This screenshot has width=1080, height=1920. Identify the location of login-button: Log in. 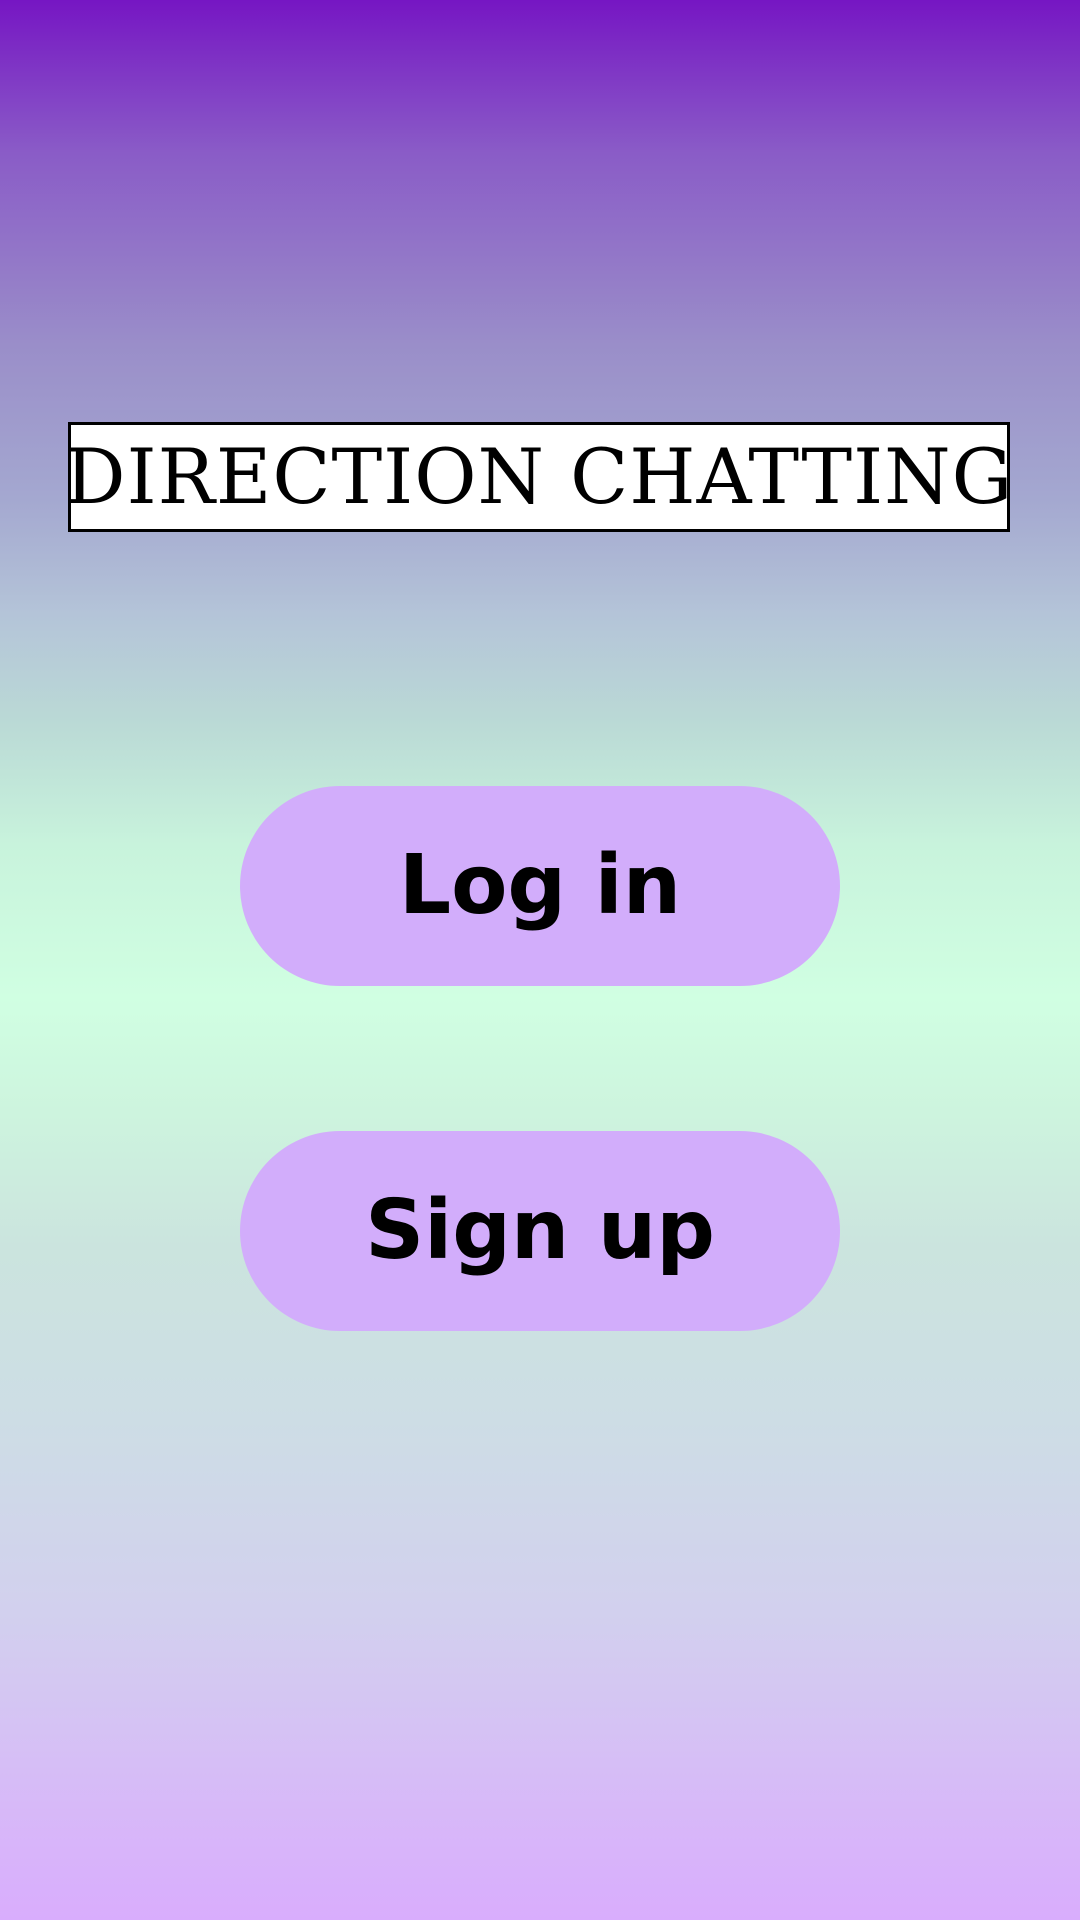
(540, 886).